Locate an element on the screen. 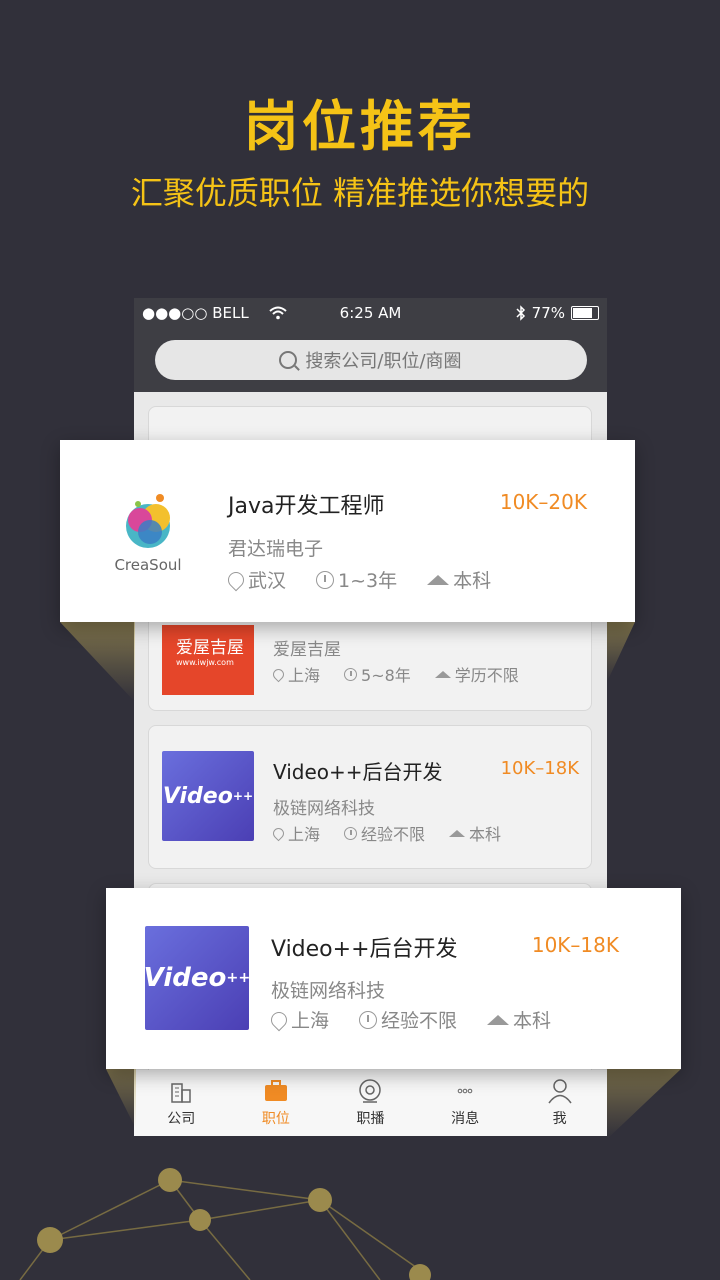 The height and width of the screenshot is (1280, 720). company-logo: 爱屋吉屋 www.iwjw.com is located at coordinates (208, 660).